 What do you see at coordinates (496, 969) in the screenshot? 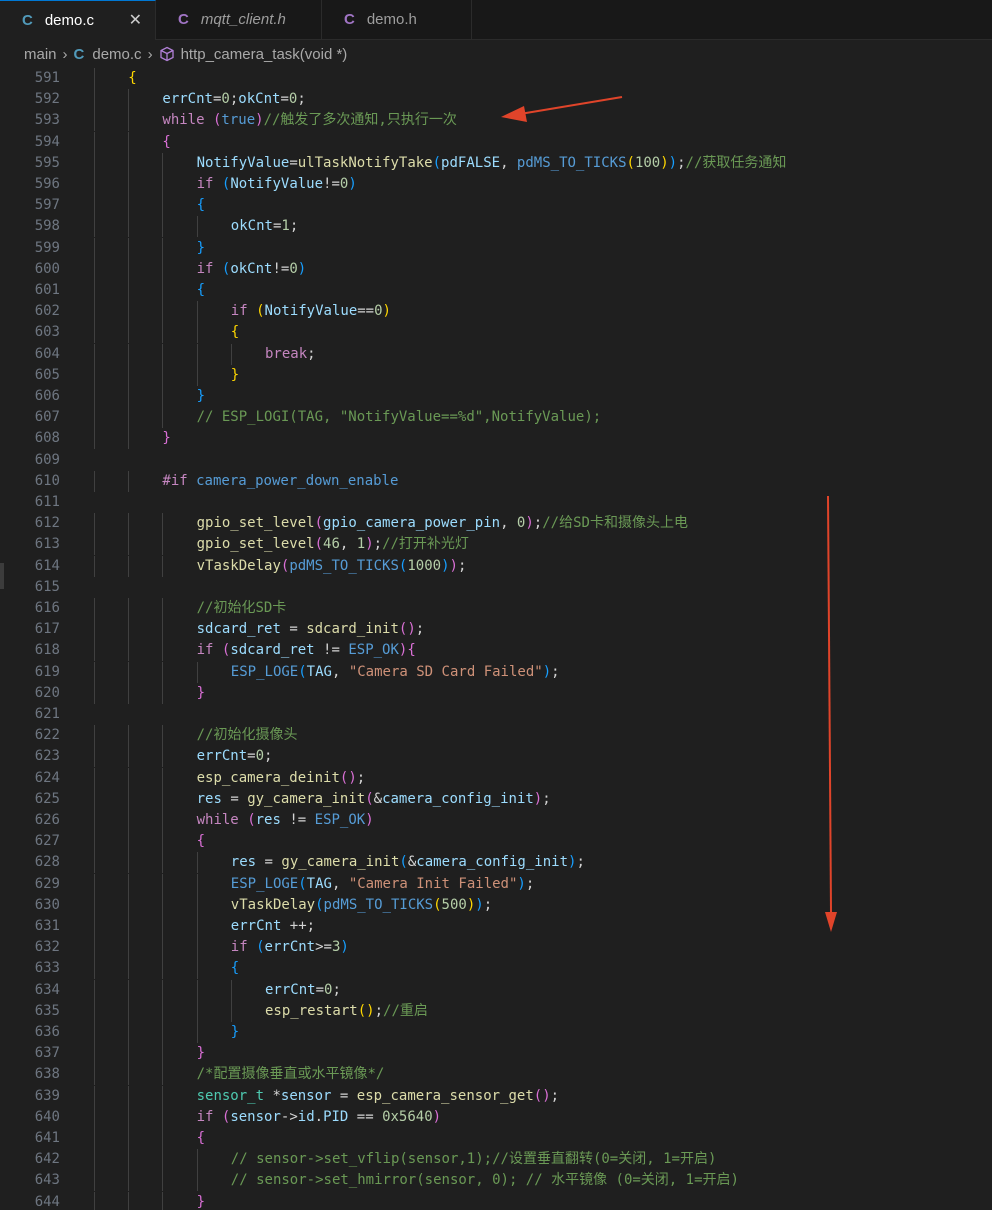
I see `code-line: 633 {` at bounding box center [496, 969].